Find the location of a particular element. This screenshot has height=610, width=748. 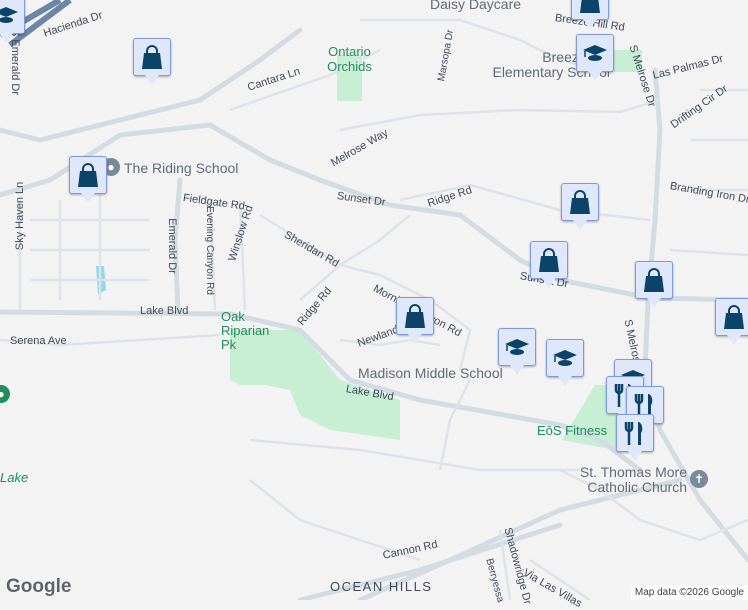

restaurant-marker is located at coordinates (635, 437).